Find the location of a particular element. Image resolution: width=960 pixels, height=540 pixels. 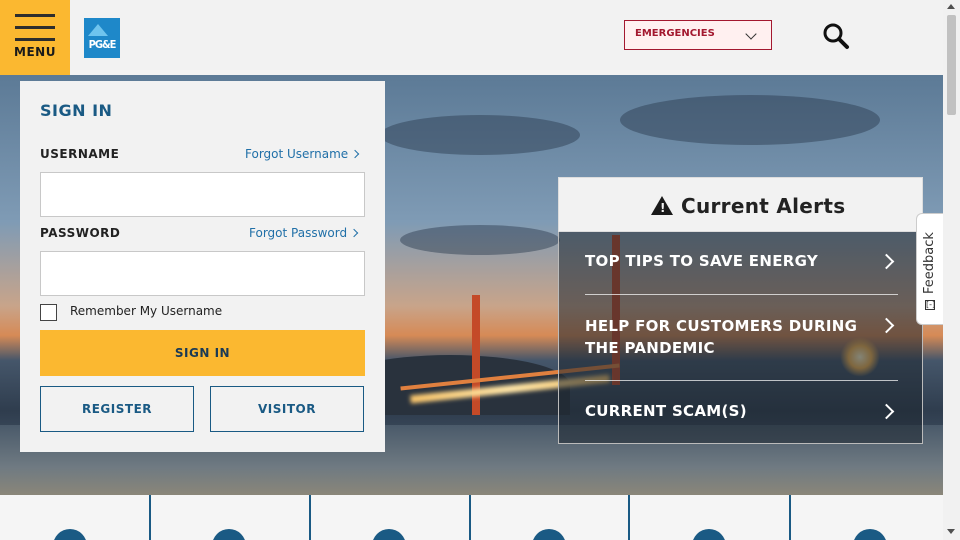

search-button is located at coordinates (836, 36).